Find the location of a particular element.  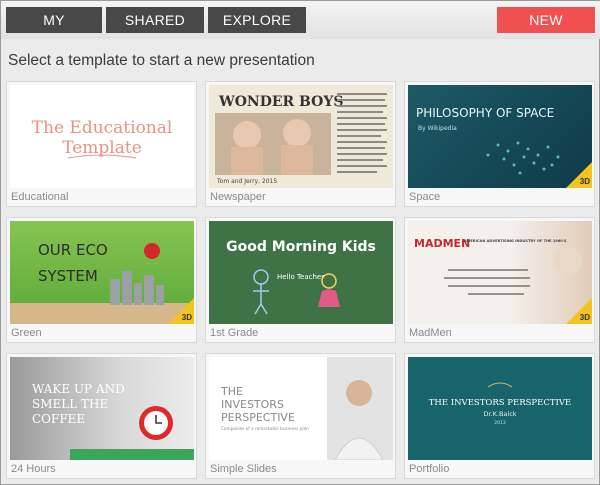

template-thumbnail: WAKE UP AND SMELL THE COFFEE is located at coordinates (102, 408).